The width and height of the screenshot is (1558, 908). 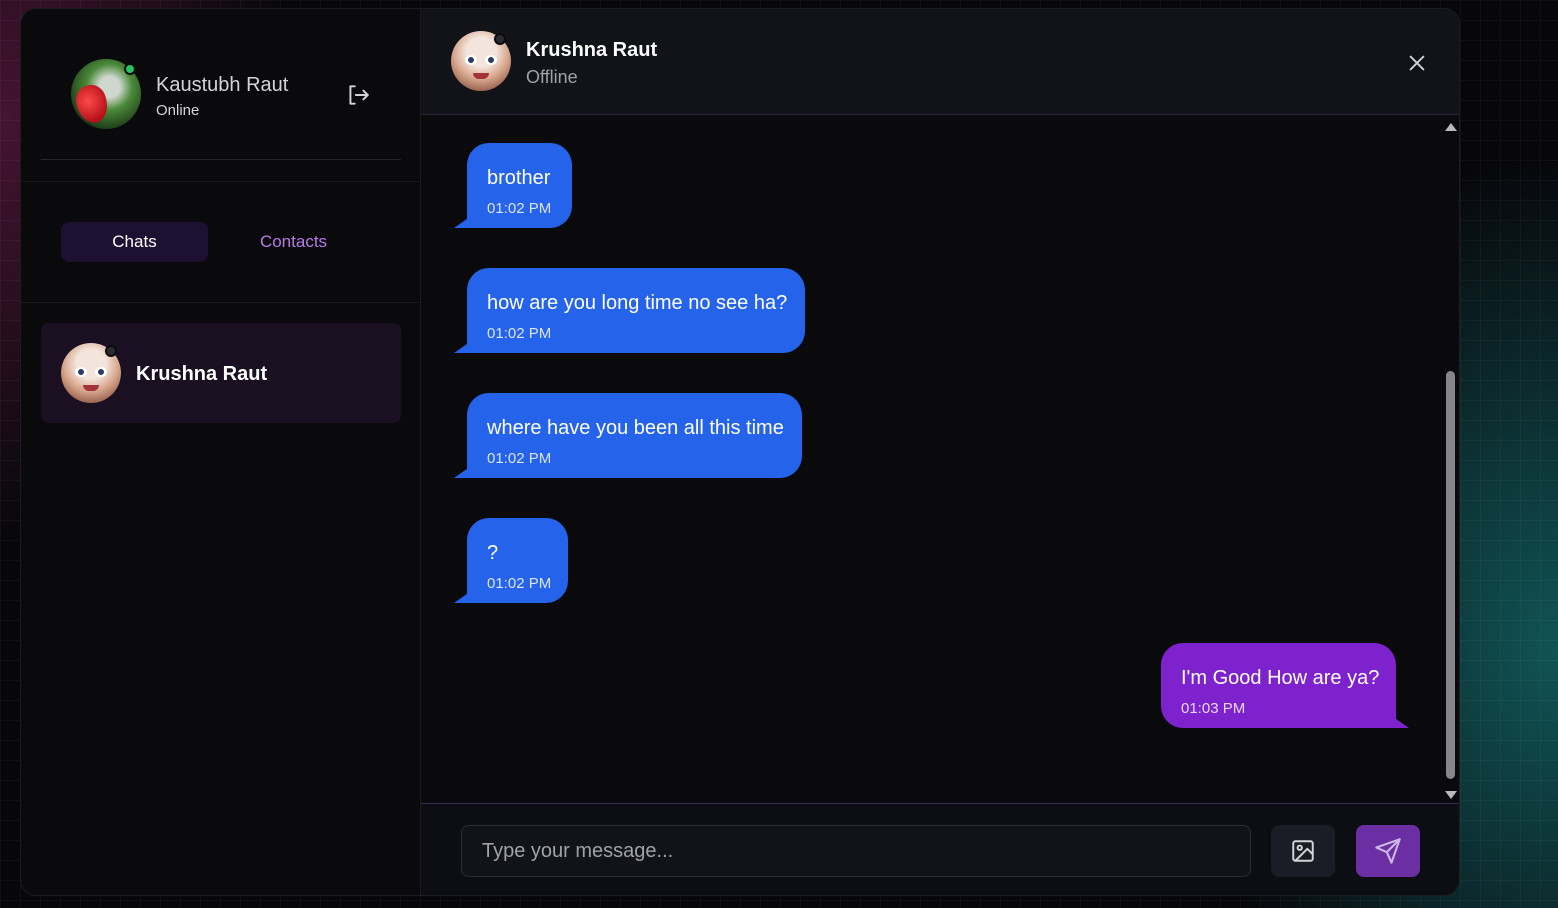 I want to click on tab-contacts: Contacts, so click(x=293, y=242).